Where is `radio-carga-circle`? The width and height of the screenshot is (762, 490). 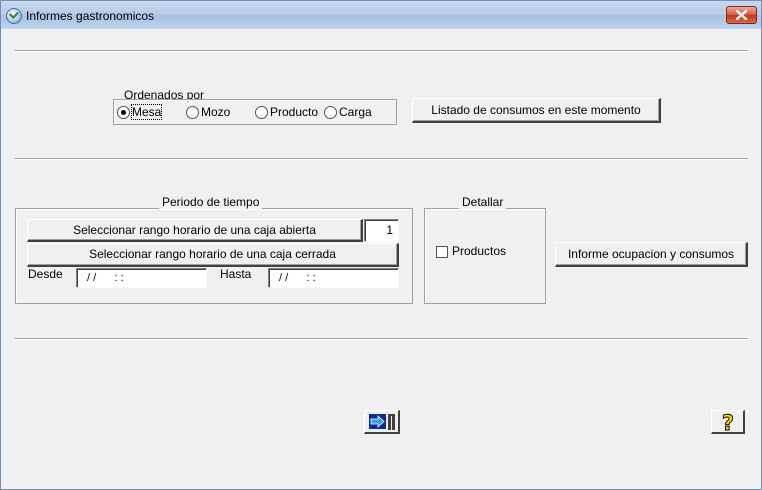
radio-carga-circle is located at coordinates (330, 112).